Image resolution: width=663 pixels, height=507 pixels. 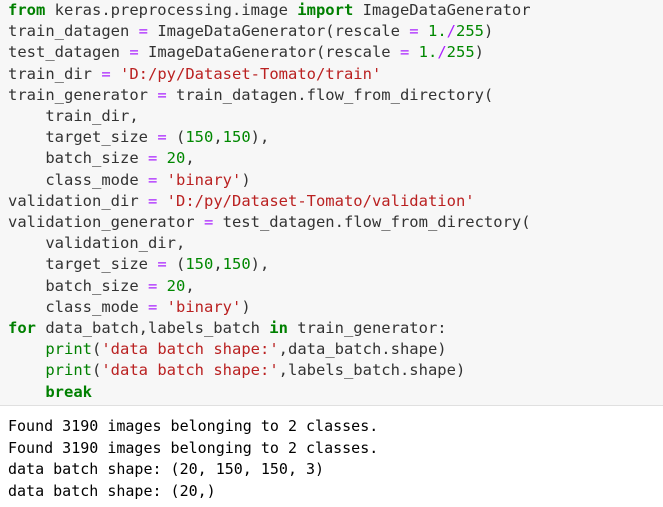 I want to click on code-token: 'D:/py/Dataset-Tomato/validation', so click(x=320, y=200).